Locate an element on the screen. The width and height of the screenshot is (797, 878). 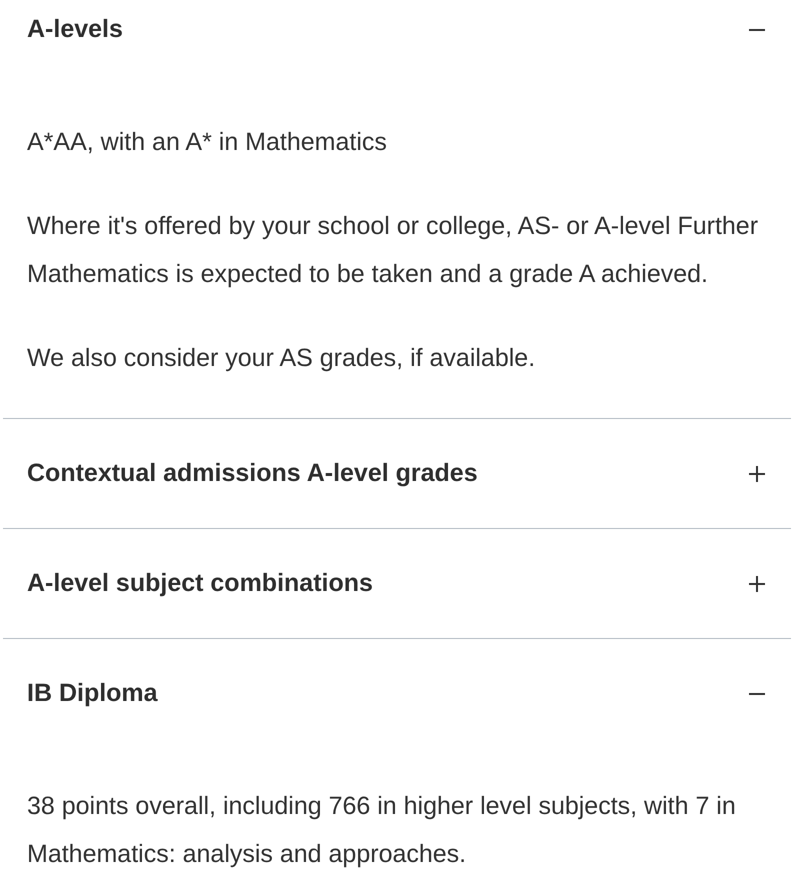
paragraph: Where it's offered by your school or college, AS- or A-level Further Mathematics is expected to be taken and a grade A achieved. is located at coordinates (393, 250).